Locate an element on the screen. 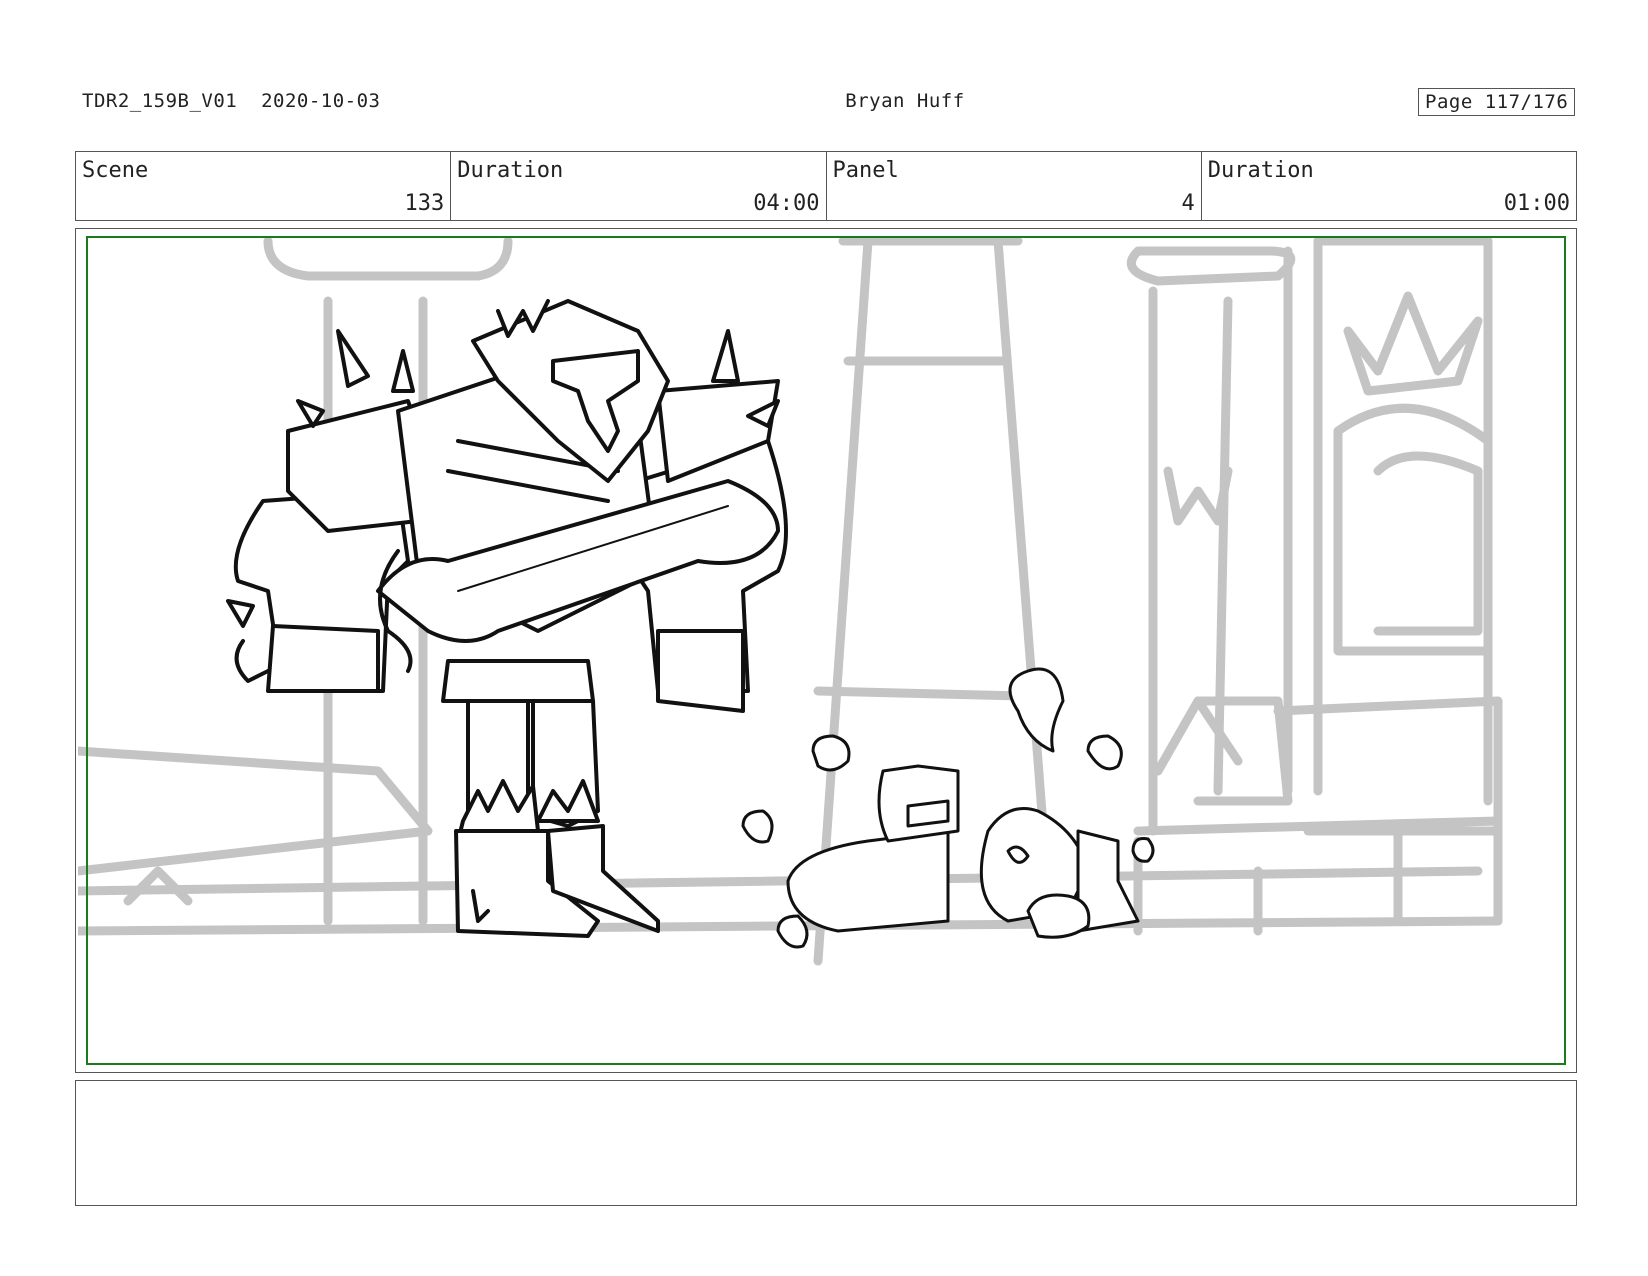  panel-duration-value: 01:00 is located at coordinates (1536, 203).